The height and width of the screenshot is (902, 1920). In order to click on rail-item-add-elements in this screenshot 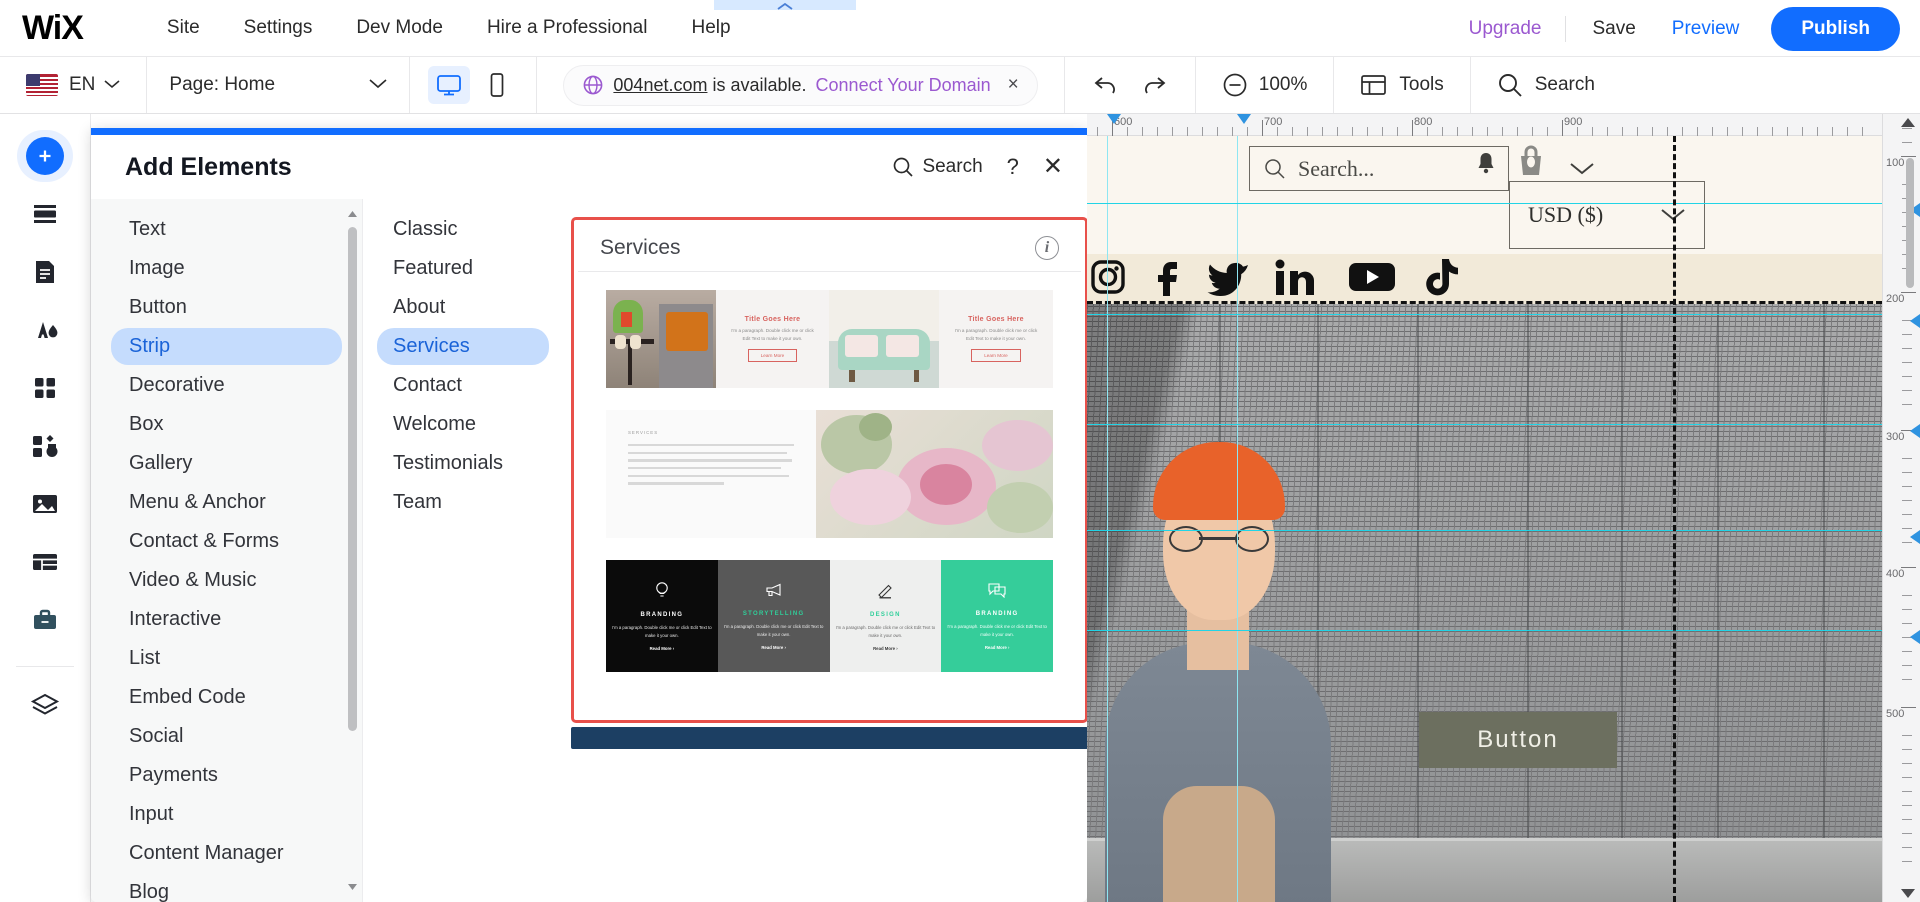, I will do `click(45, 156)`.